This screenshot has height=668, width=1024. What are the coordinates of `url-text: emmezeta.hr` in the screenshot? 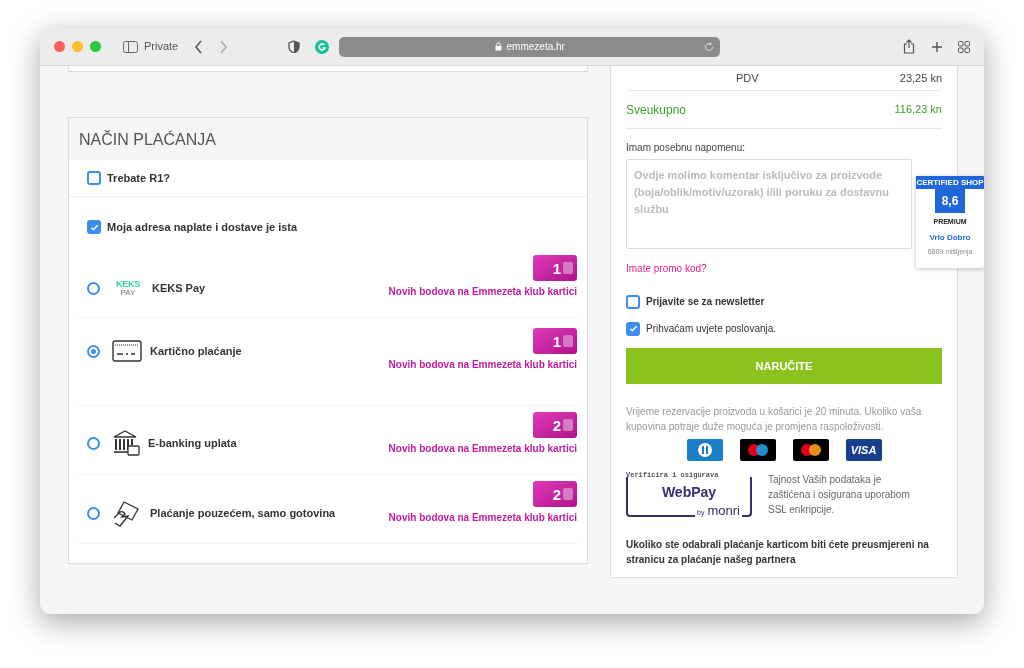 It's located at (535, 47).